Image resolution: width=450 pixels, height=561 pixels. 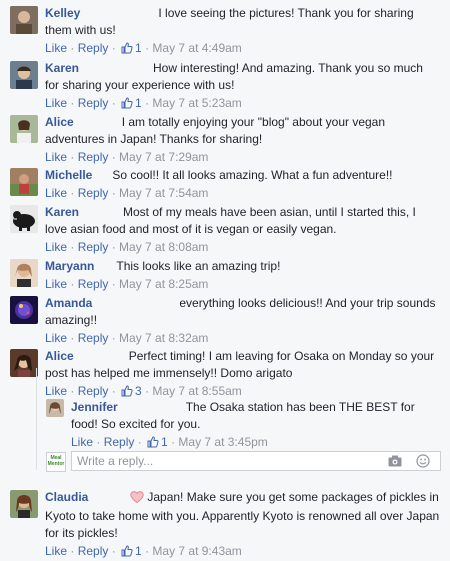 What do you see at coordinates (69, 266) in the screenshot?
I see `author-name: Maryann` at bounding box center [69, 266].